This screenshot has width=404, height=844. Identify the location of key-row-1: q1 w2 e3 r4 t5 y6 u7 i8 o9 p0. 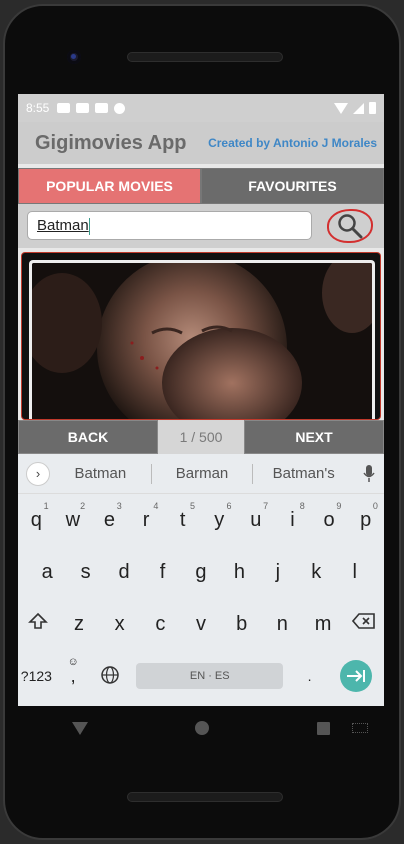
(201, 520).